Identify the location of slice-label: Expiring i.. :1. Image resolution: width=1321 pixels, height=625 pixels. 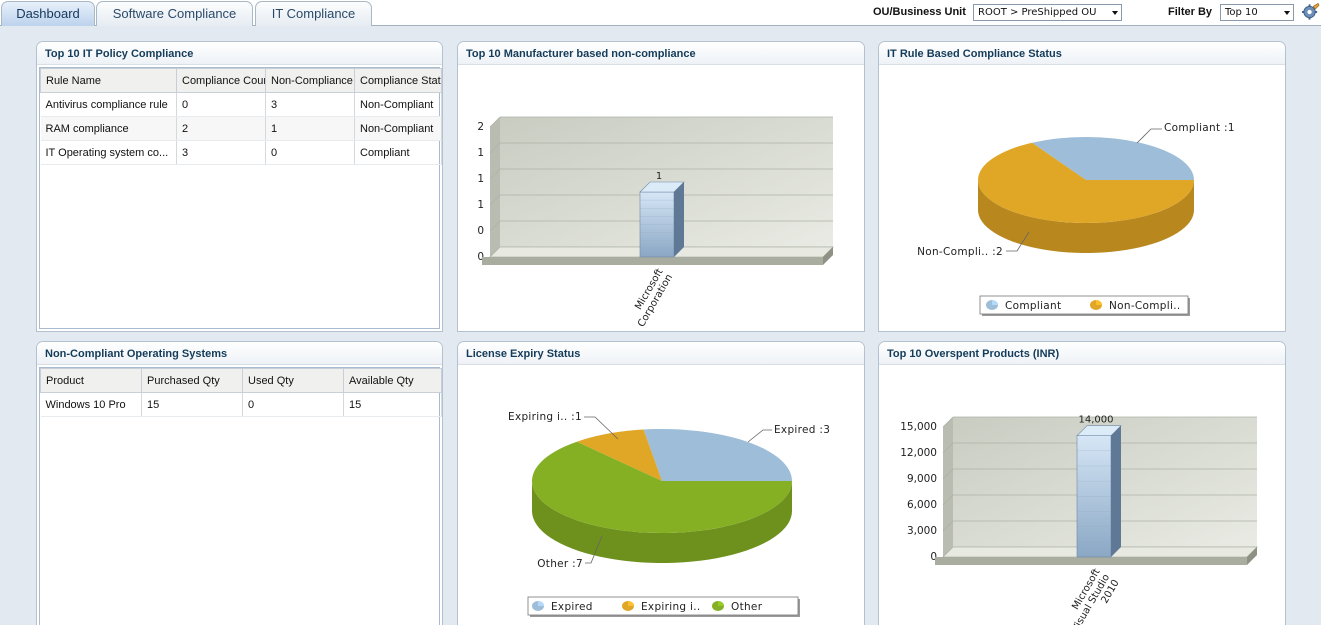
(545, 417).